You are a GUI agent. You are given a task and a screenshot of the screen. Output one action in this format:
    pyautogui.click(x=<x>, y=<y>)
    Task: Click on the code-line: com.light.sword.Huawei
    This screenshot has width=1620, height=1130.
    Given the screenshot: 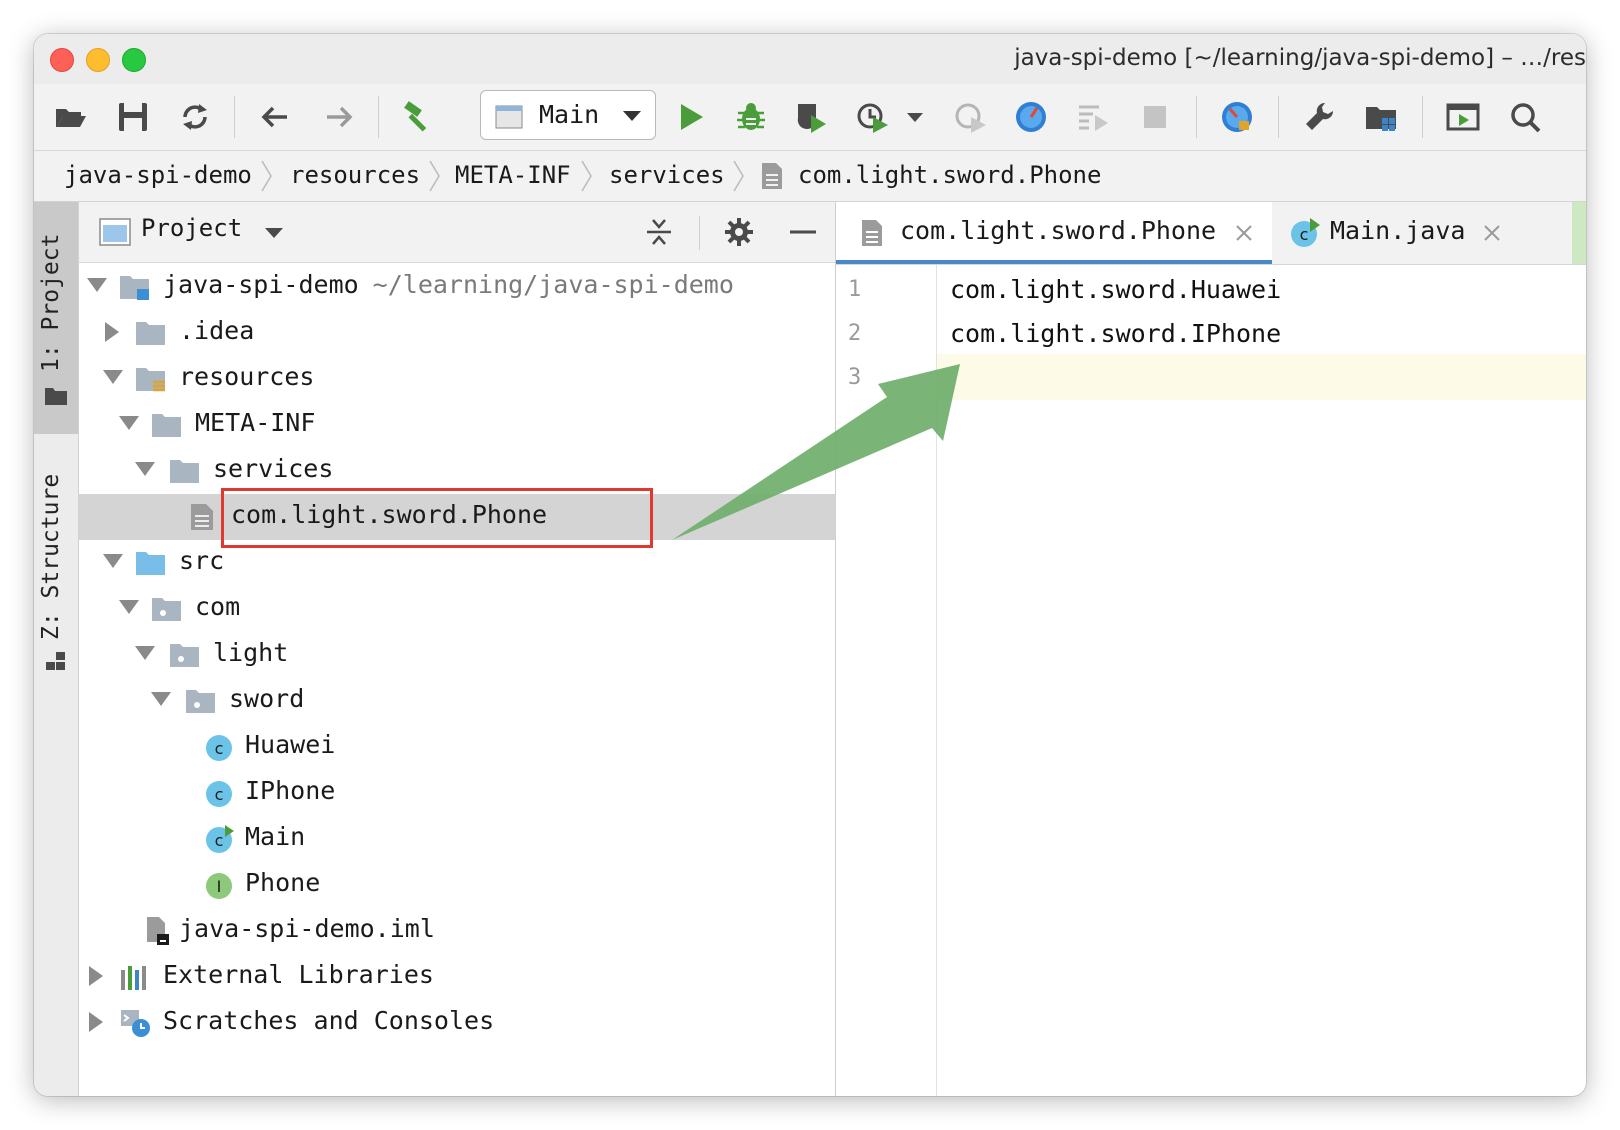 What is the action you would take?
    pyautogui.click(x=1115, y=289)
    